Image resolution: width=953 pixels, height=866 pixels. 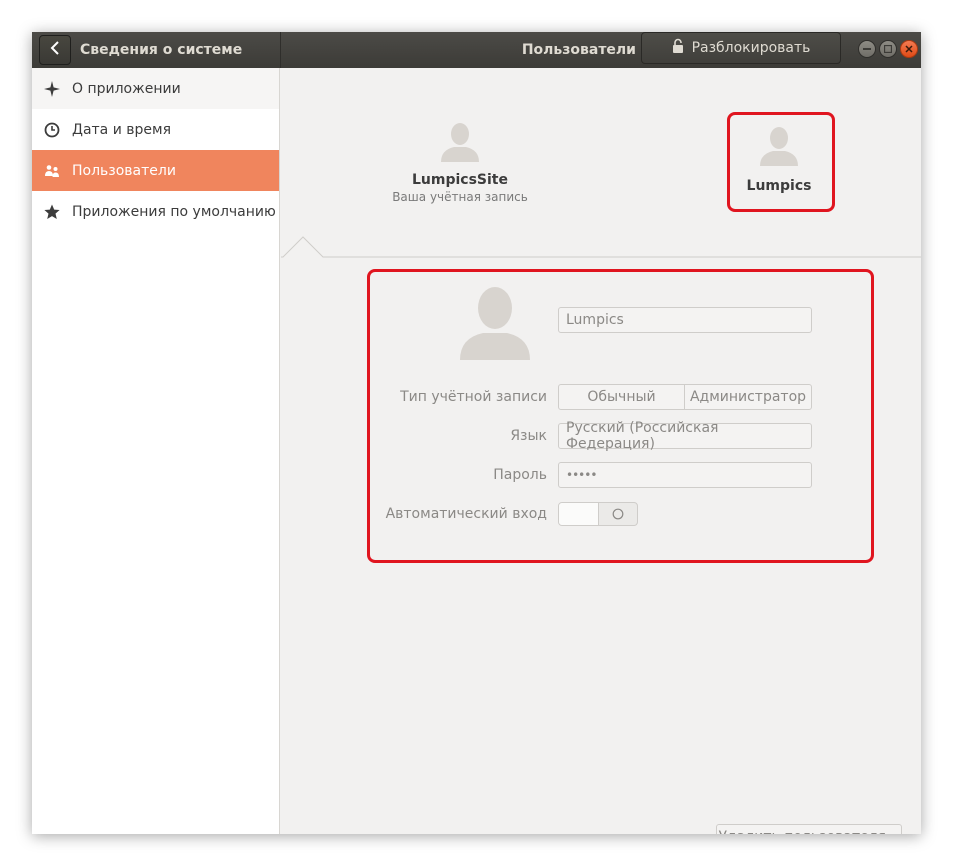 What do you see at coordinates (174, 211) in the screenshot?
I see `sidebar-item-label: Приложения по умолчанию` at bounding box center [174, 211].